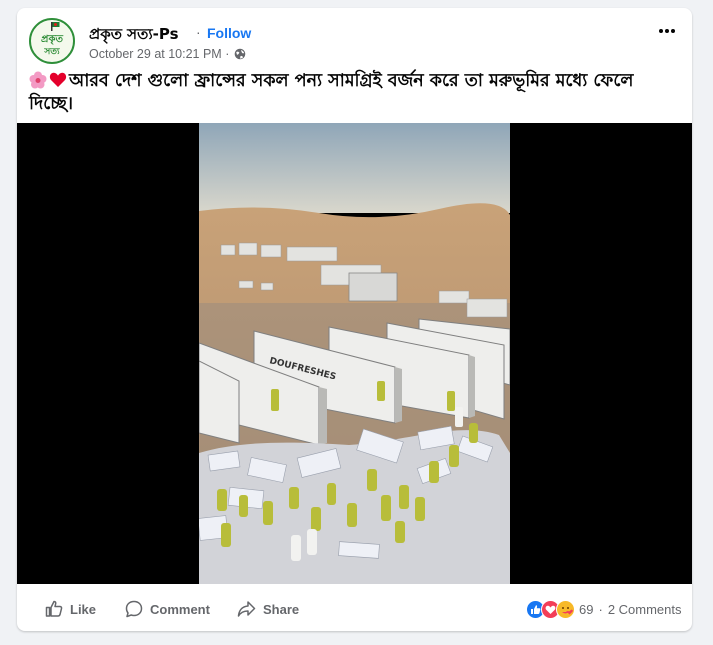 The height and width of the screenshot is (645, 713). I want to click on flower-emoji-icon, so click(38, 80).